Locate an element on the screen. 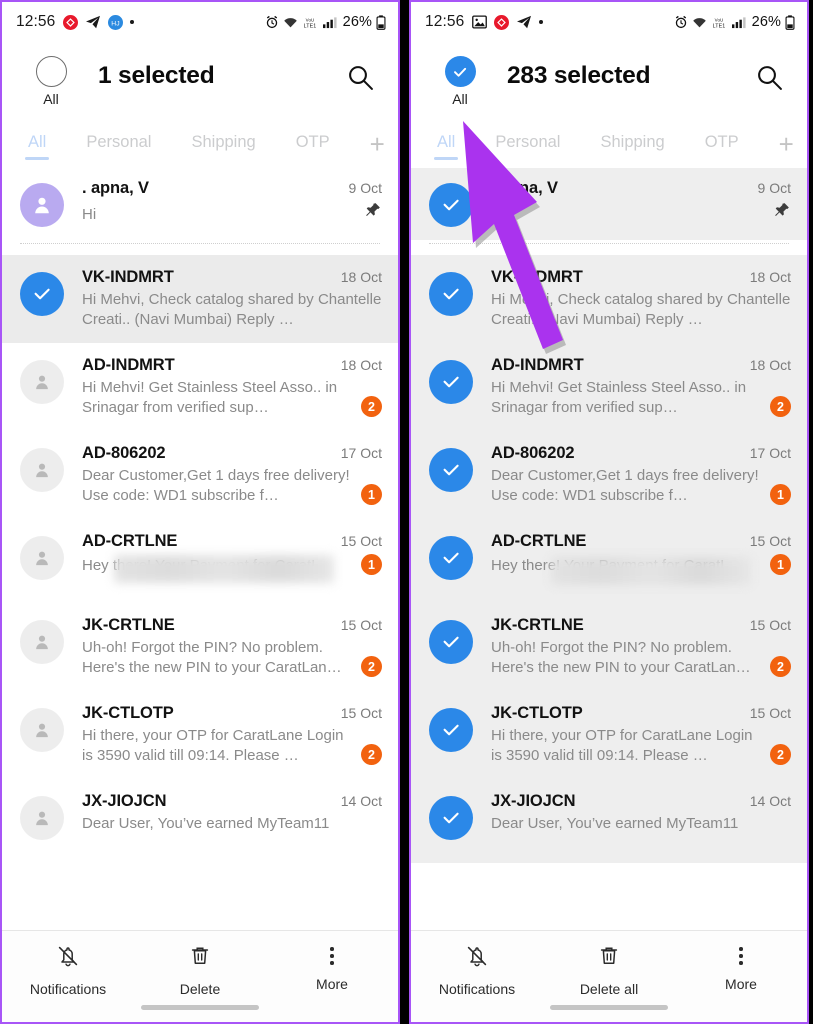 The height and width of the screenshot is (1024, 813). delete-all-button: Delete all is located at coordinates (609, 970).